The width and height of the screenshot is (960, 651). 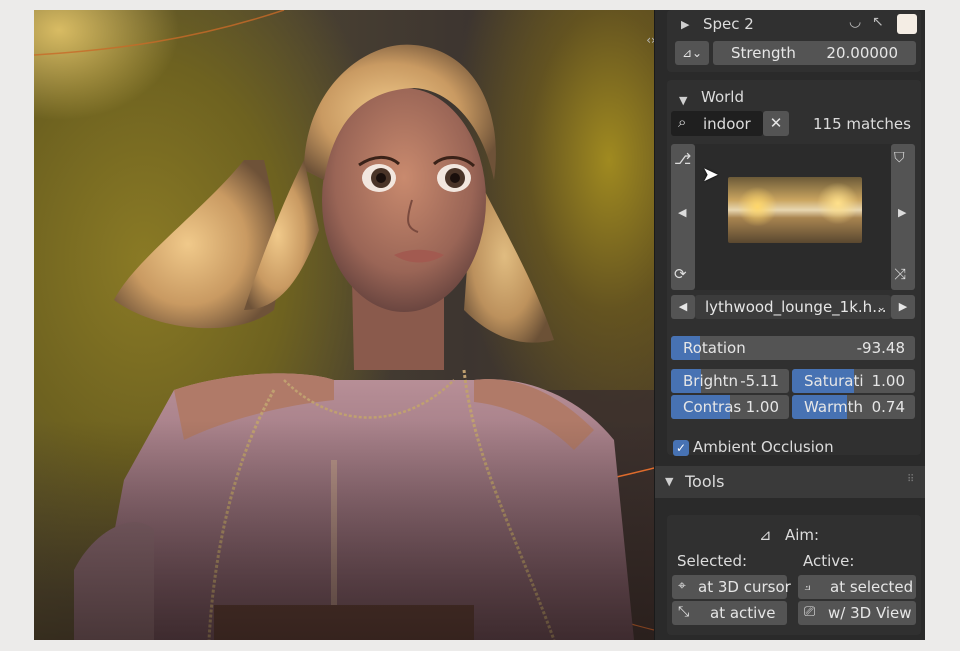 I want to click on warmth-slider: Warmth 0.74, so click(x=853, y=407).